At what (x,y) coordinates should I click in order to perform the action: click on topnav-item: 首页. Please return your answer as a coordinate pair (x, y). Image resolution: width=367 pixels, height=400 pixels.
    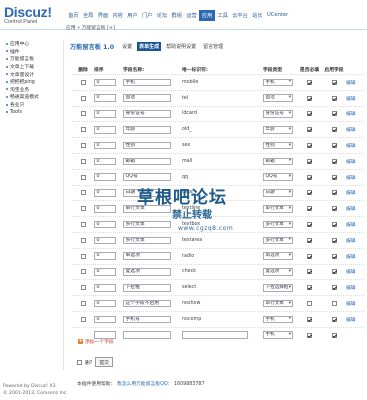
    Looking at the image, I should click on (73, 15).